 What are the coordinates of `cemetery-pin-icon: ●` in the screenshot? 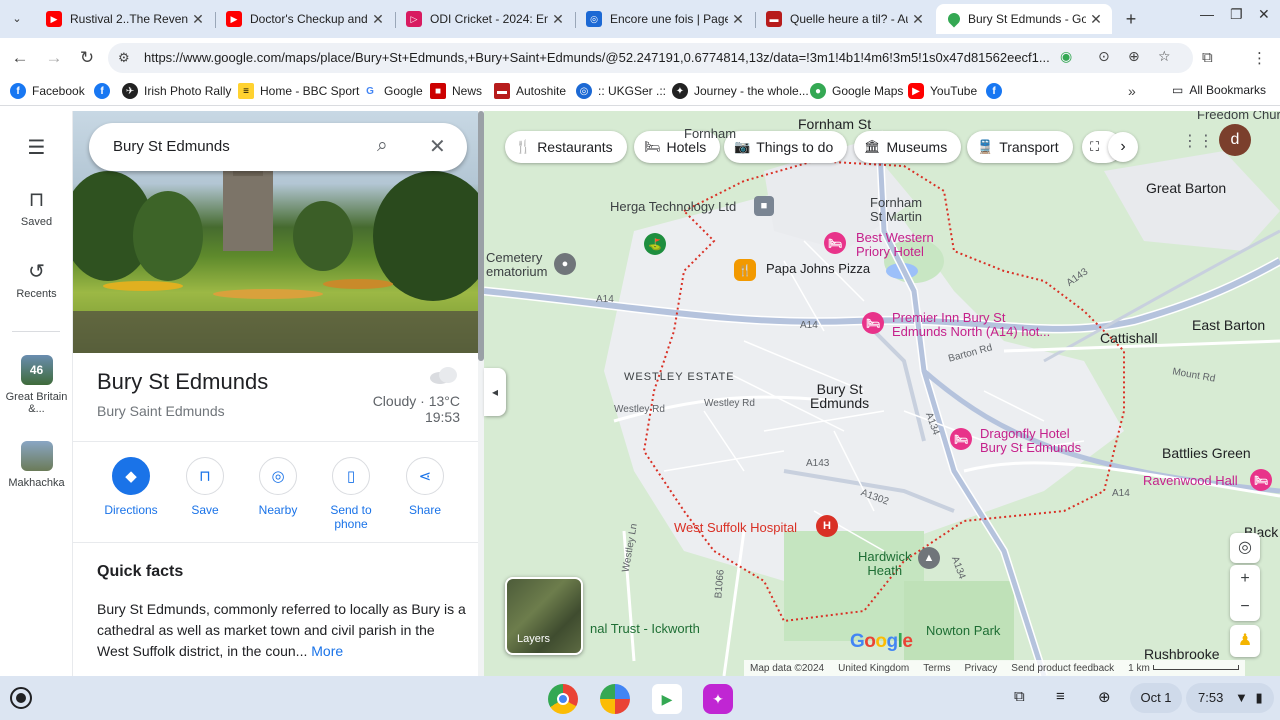 It's located at (565, 264).